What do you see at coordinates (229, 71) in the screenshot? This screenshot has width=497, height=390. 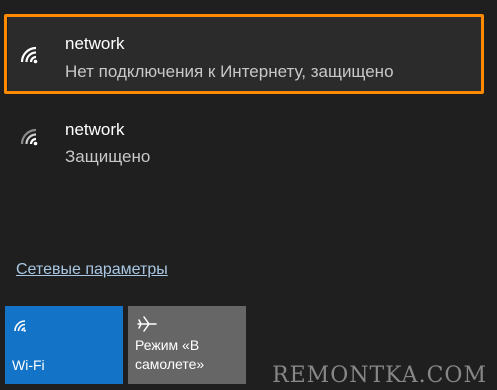 I see `network-status: Нет подключения к Интернету, защищено` at bounding box center [229, 71].